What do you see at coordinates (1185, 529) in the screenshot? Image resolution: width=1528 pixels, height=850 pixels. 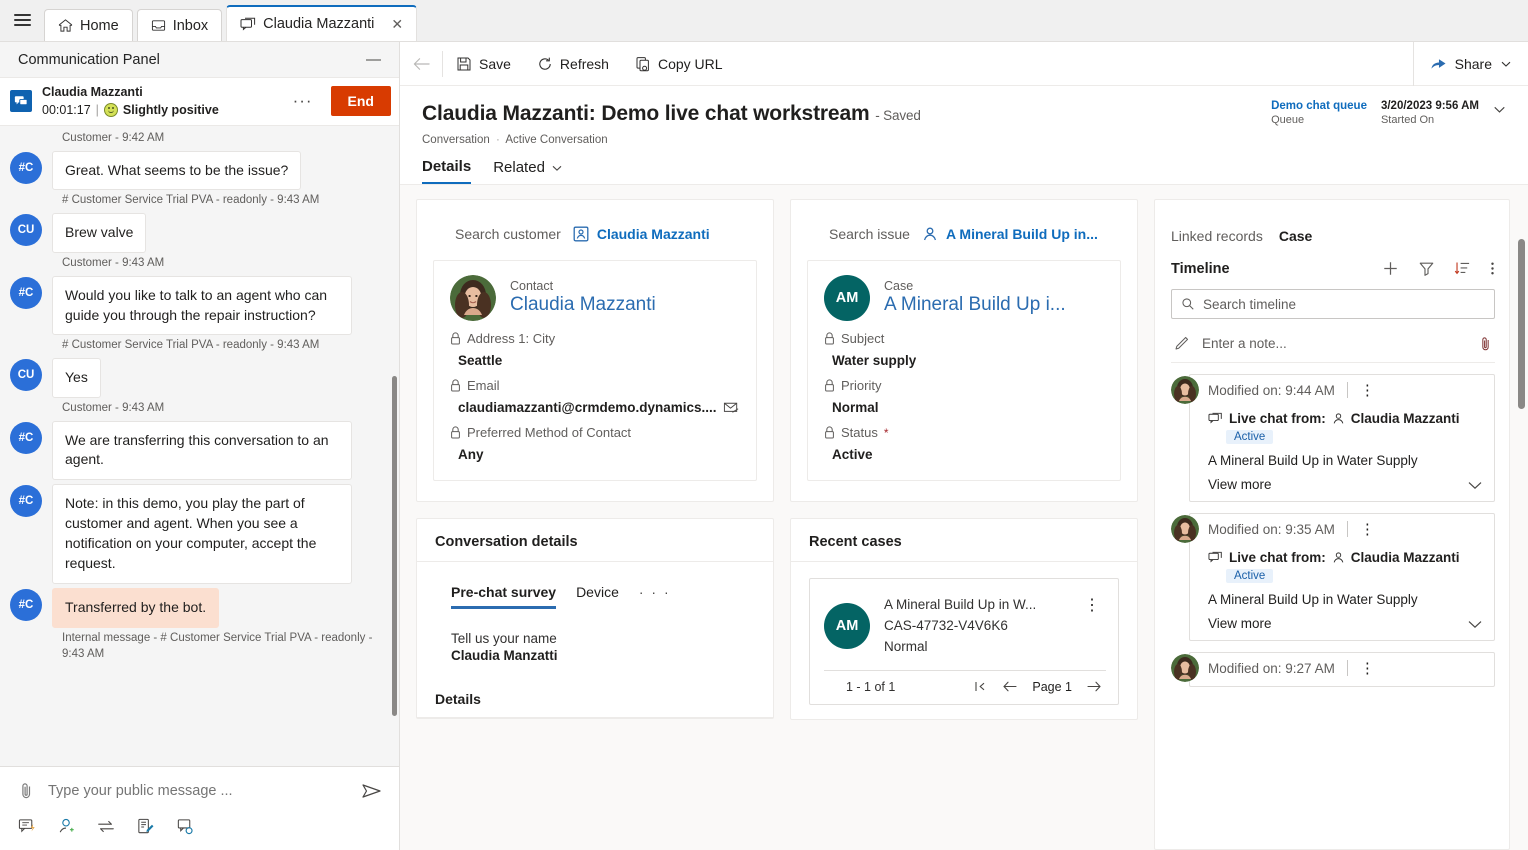 I see `avatar` at bounding box center [1185, 529].